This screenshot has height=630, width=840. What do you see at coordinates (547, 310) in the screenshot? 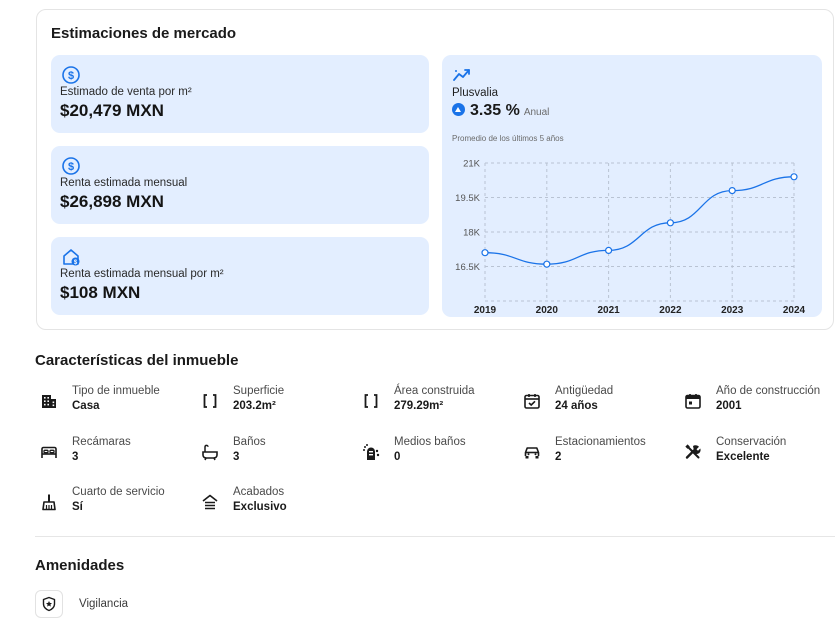
I see `x-tick-label: 2020` at bounding box center [547, 310].